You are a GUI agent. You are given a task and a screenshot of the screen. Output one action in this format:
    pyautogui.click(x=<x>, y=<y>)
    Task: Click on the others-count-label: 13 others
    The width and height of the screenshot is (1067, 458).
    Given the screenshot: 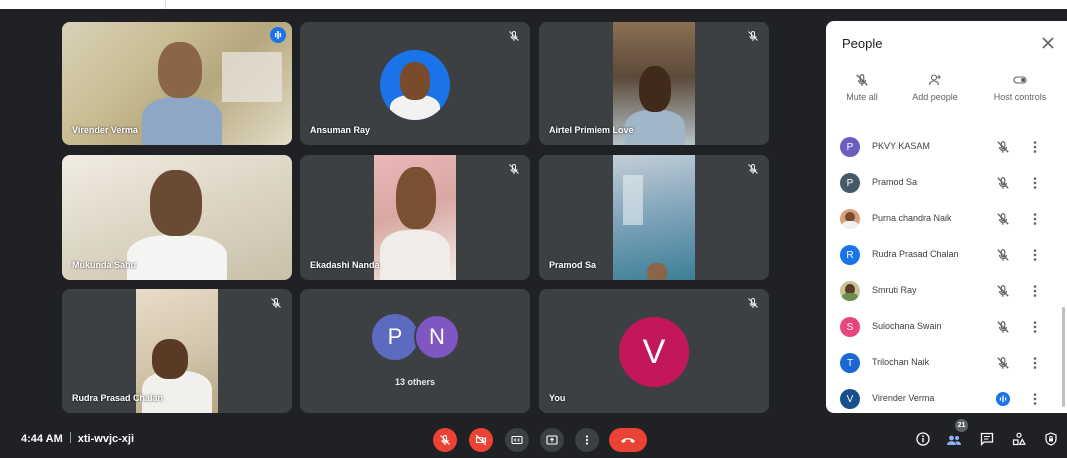 What is the action you would take?
    pyautogui.click(x=415, y=382)
    